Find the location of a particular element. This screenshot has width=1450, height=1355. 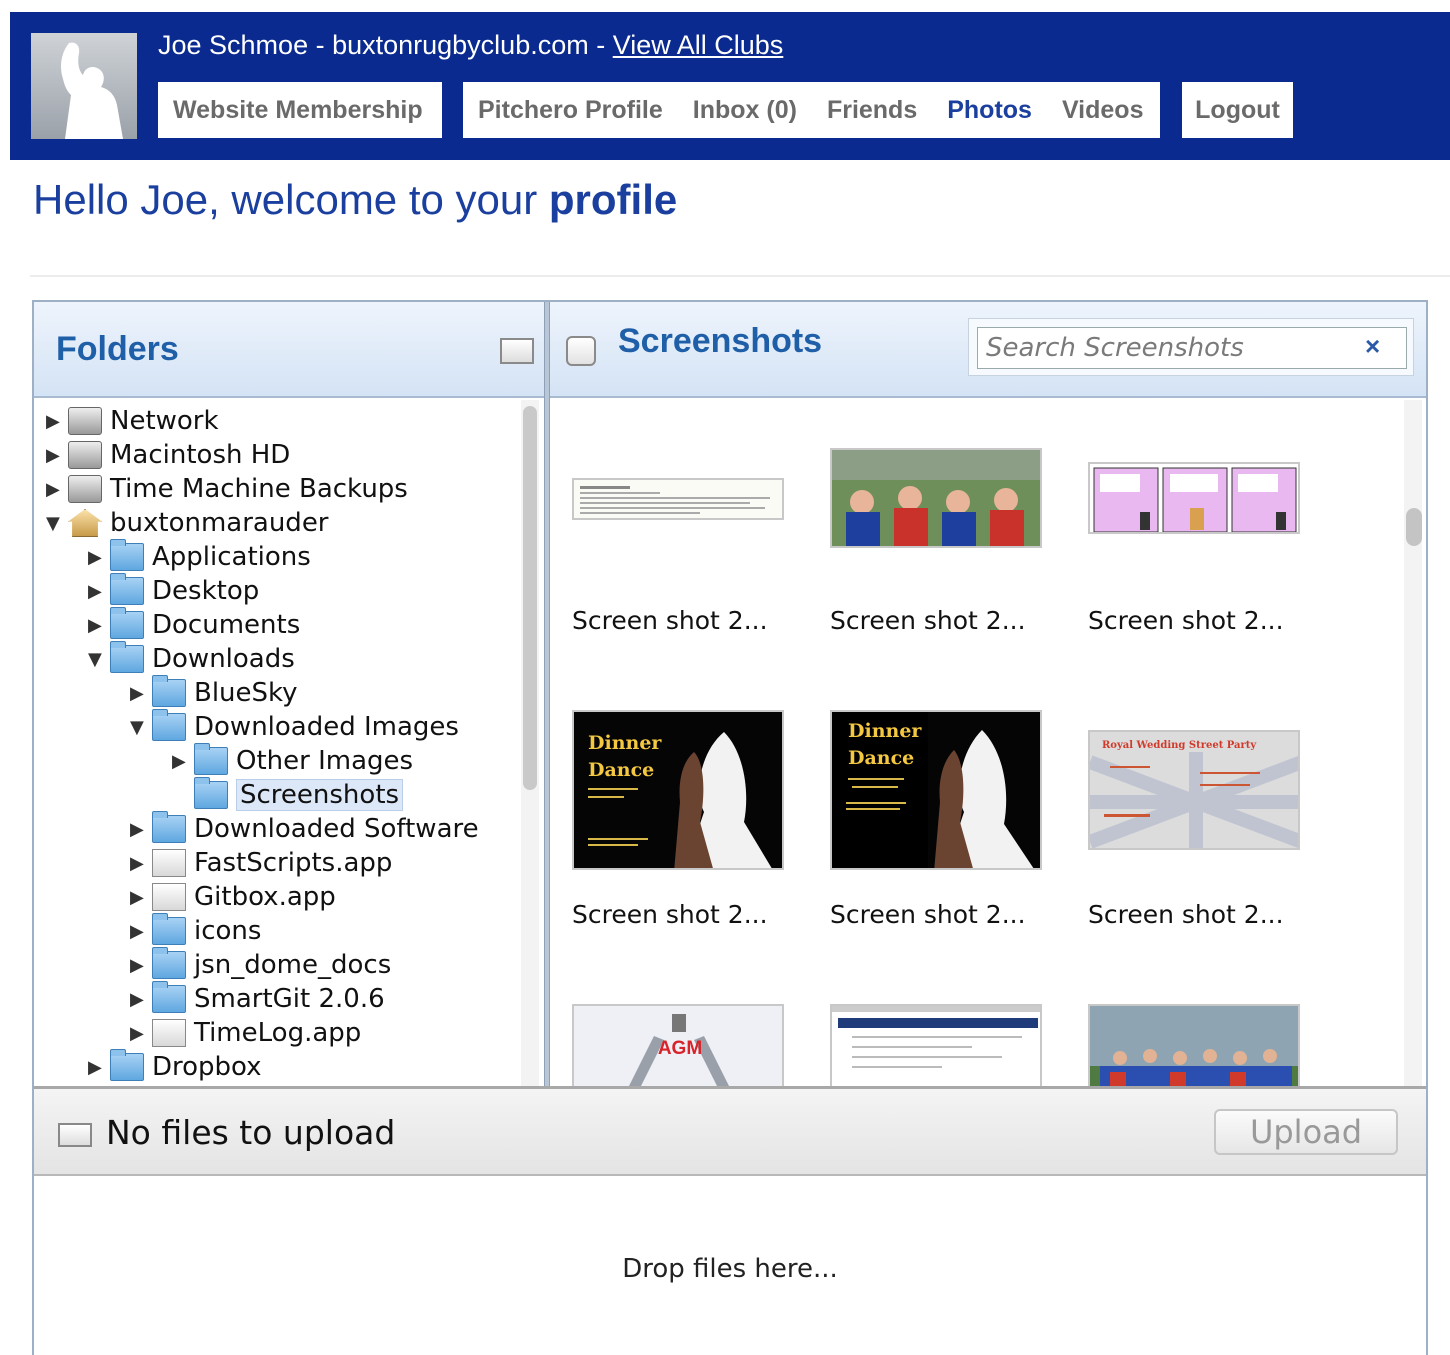

tree-item-desktop: ▶ Desktop is located at coordinates (173, 590).